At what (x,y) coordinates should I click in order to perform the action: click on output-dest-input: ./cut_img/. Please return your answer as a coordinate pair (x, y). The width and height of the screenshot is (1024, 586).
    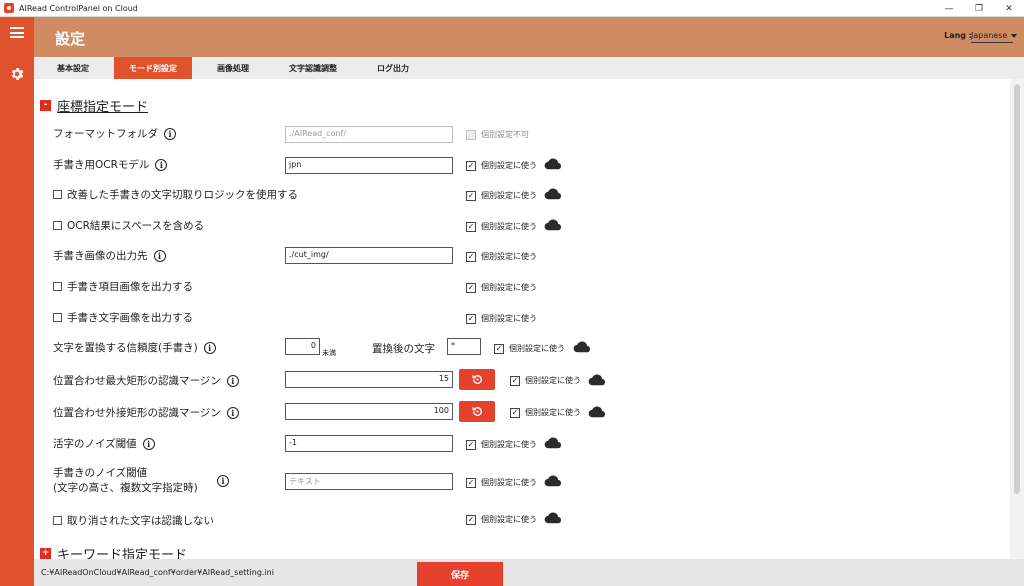
    Looking at the image, I should click on (369, 255).